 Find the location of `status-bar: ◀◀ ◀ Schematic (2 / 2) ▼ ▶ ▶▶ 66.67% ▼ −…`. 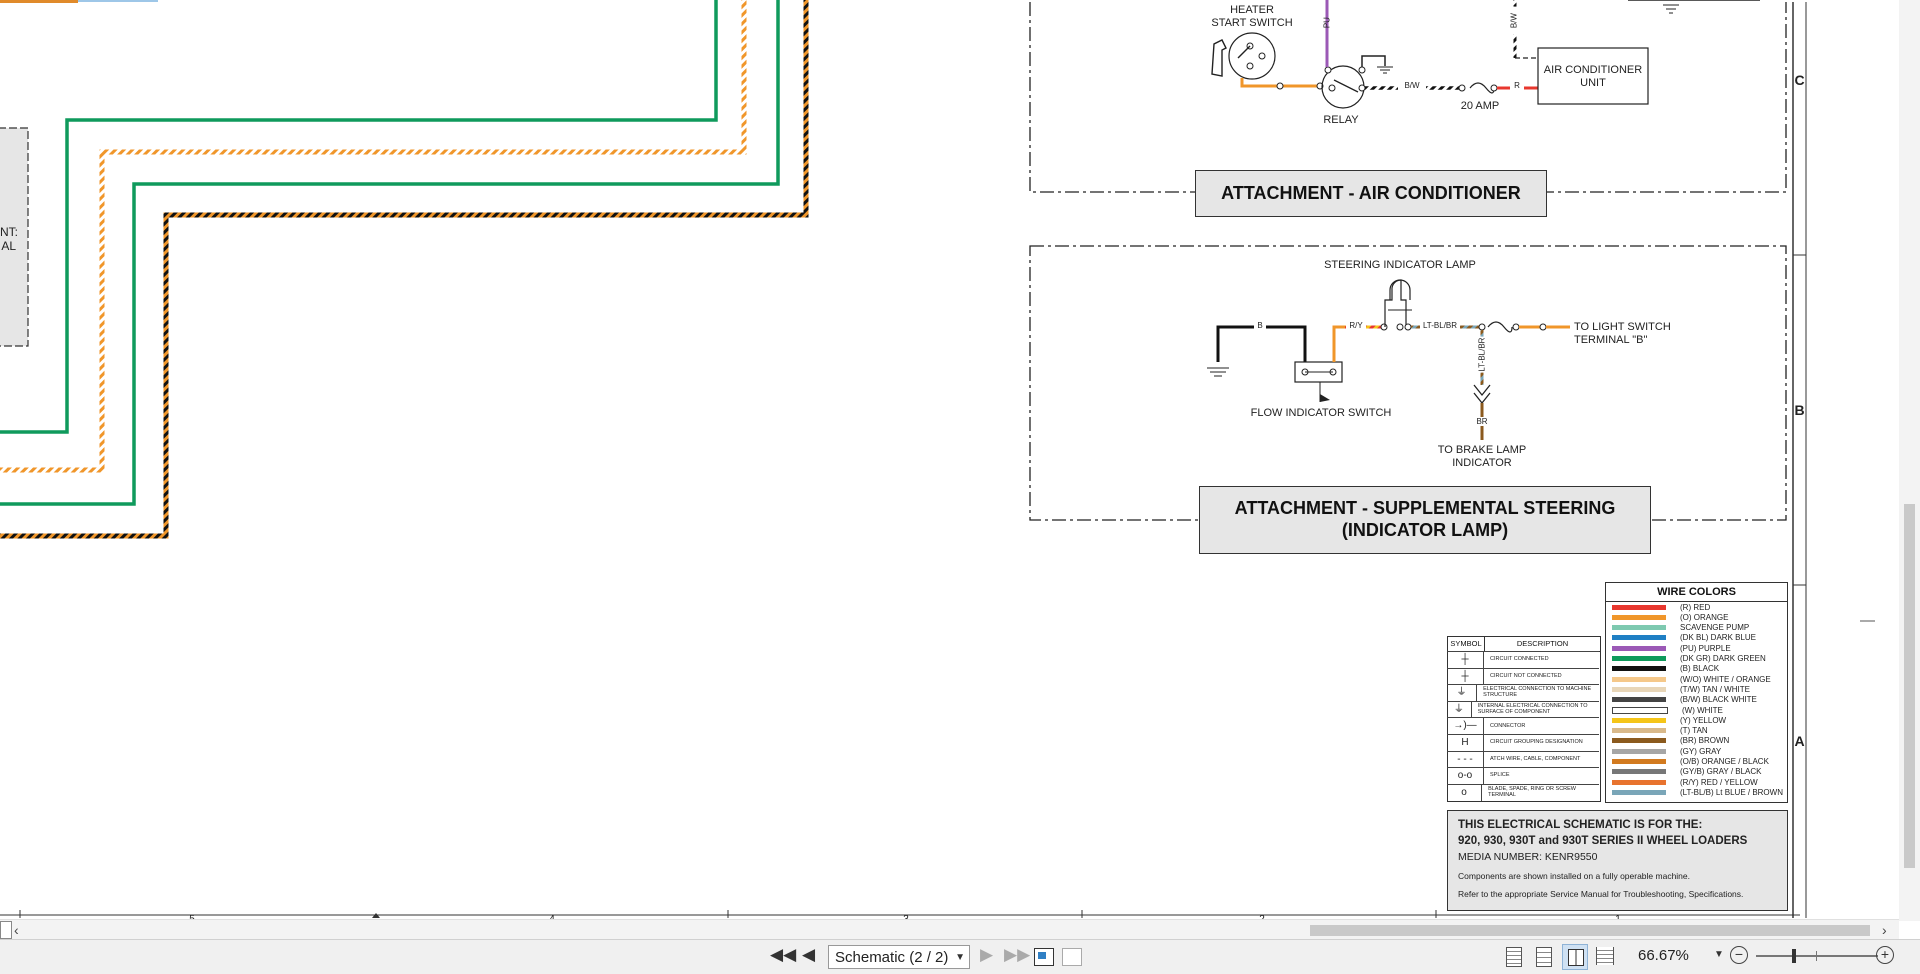

status-bar: ◀◀ ◀ Schematic (2 / 2) ▼ ▶ ▶▶ 66.67% ▼ −… is located at coordinates (960, 956).